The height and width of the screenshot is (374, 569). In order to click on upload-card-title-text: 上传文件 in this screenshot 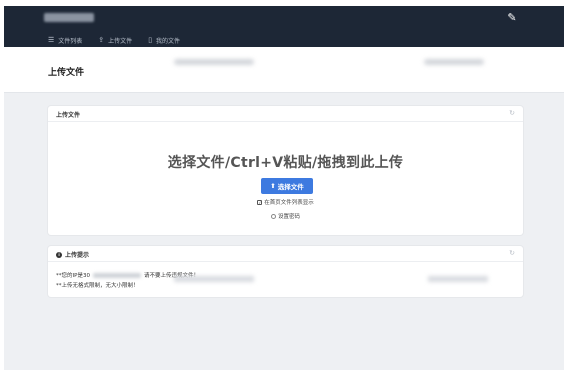, I will do `click(68, 115)`.